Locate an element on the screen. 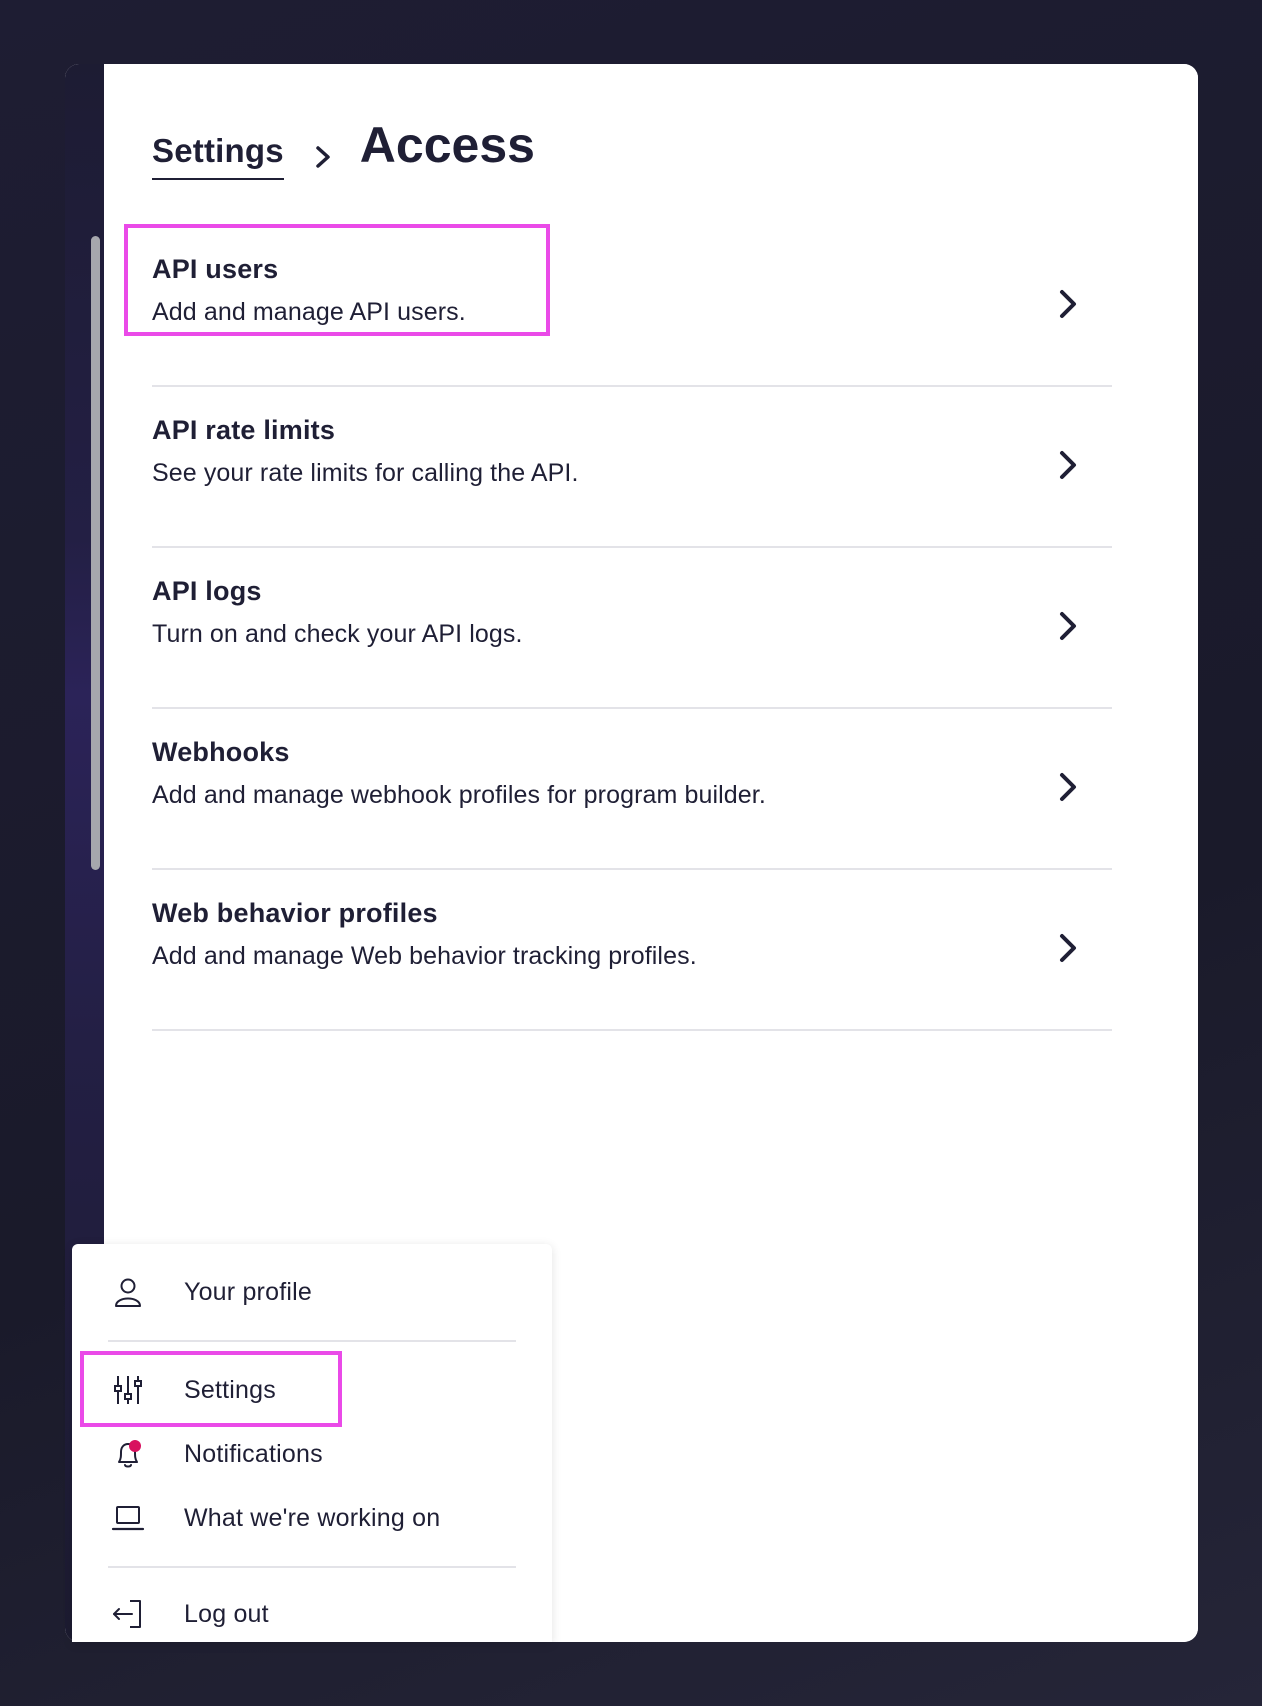  item-title: Web behavior profiles is located at coordinates (295, 913).